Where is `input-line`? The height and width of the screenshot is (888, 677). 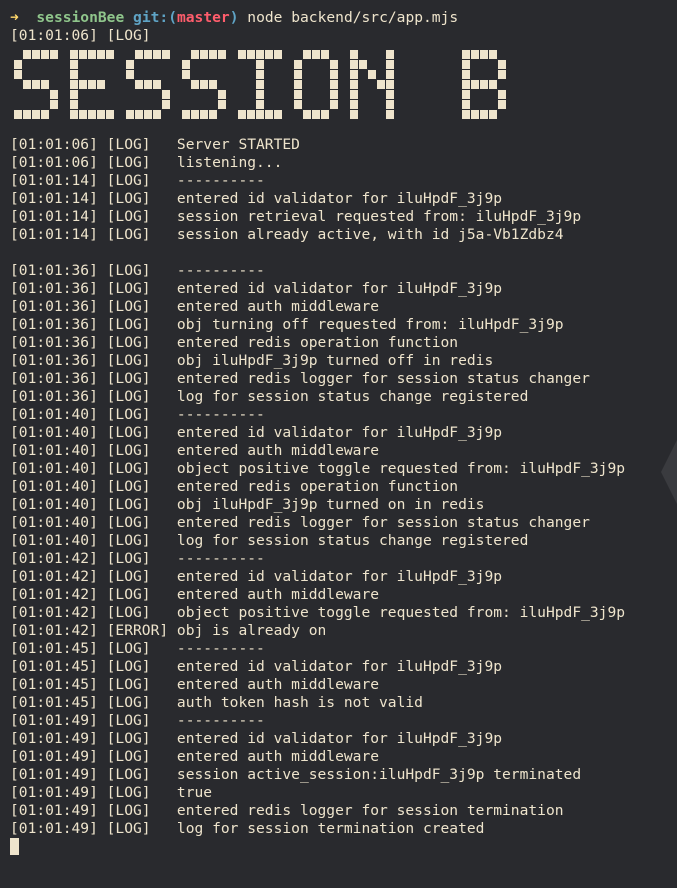
input-line is located at coordinates (343, 847).